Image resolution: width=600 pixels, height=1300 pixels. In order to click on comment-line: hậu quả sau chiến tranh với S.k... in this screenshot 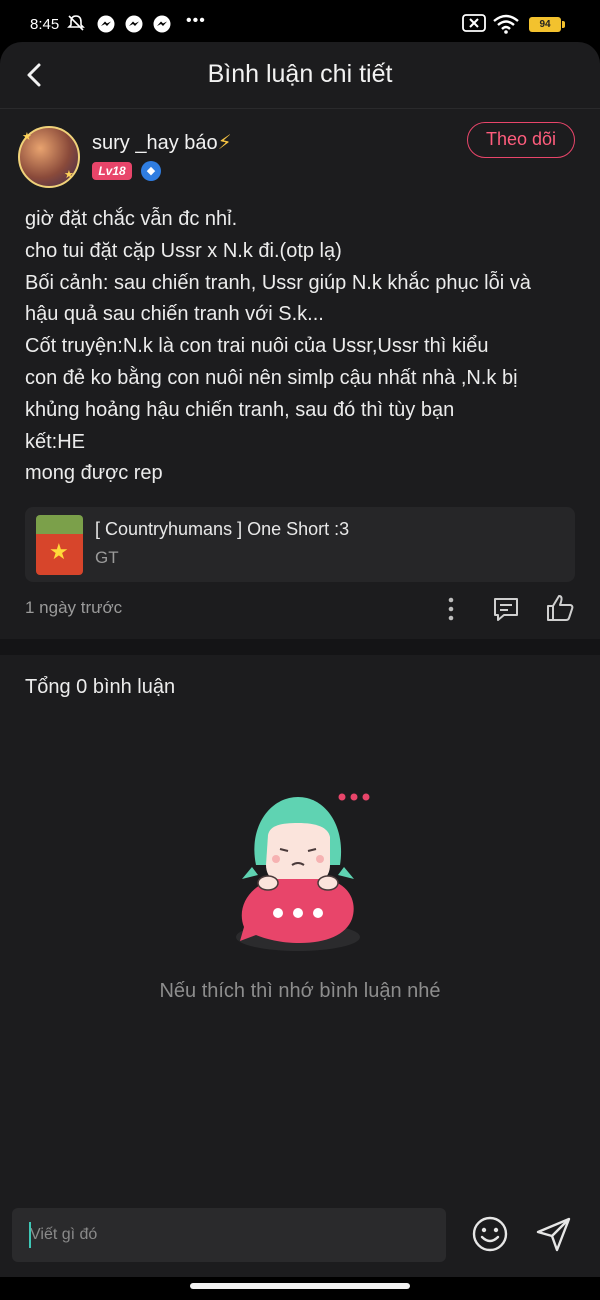, I will do `click(174, 314)`.